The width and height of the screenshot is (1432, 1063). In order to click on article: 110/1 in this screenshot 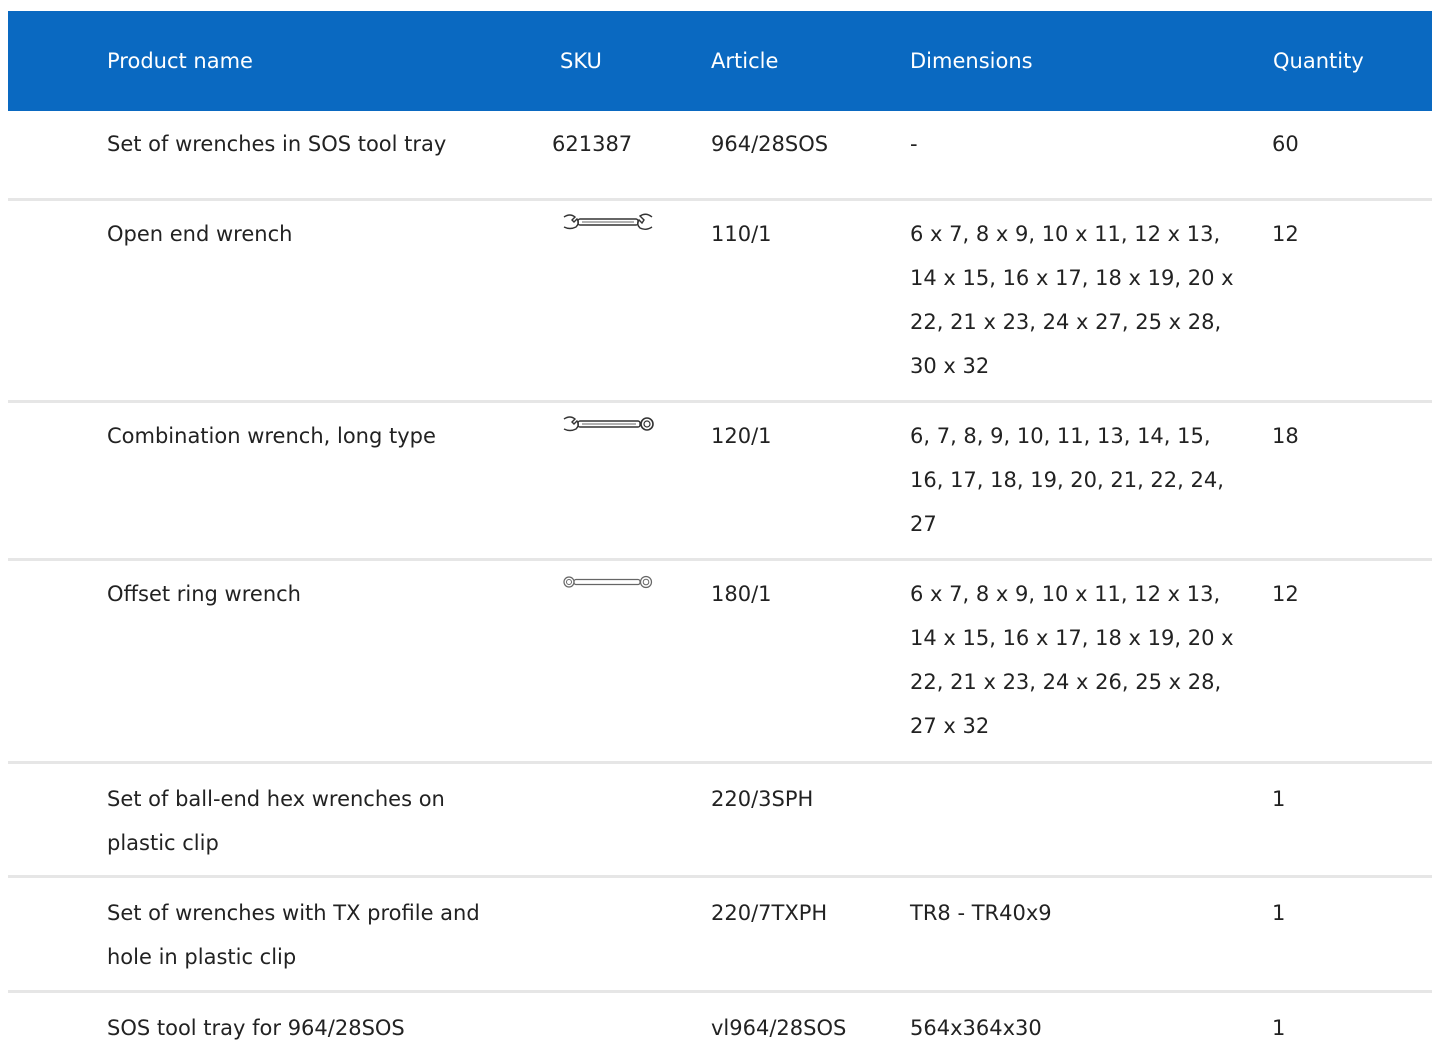, I will do `click(741, 234)`.